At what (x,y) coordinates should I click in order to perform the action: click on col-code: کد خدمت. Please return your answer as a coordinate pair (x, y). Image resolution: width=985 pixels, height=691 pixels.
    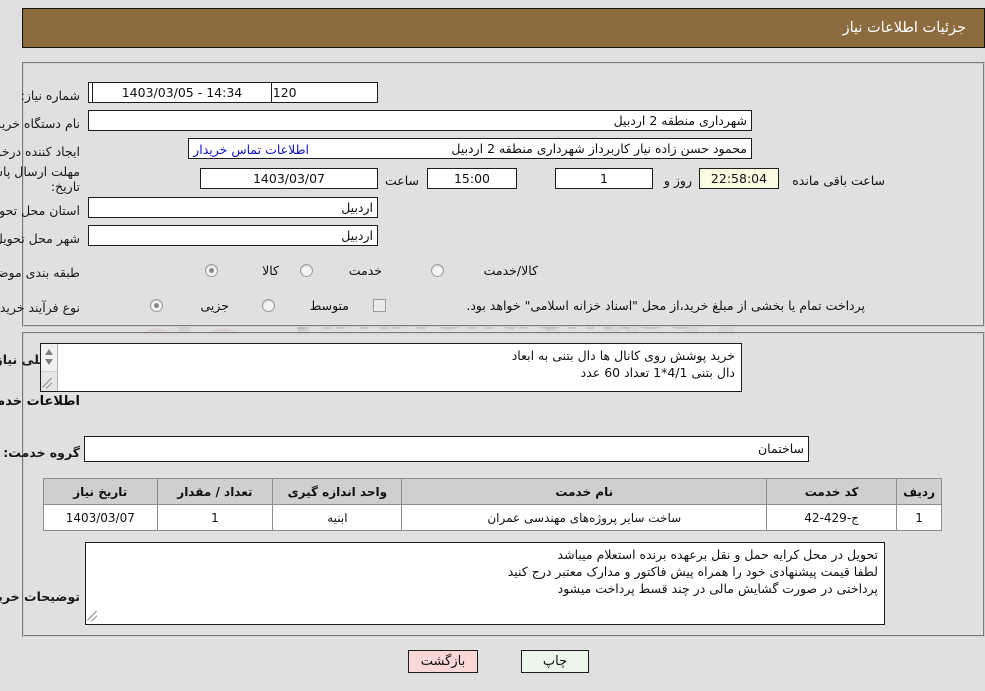
    Looking at the image, I should click on (832, 491).